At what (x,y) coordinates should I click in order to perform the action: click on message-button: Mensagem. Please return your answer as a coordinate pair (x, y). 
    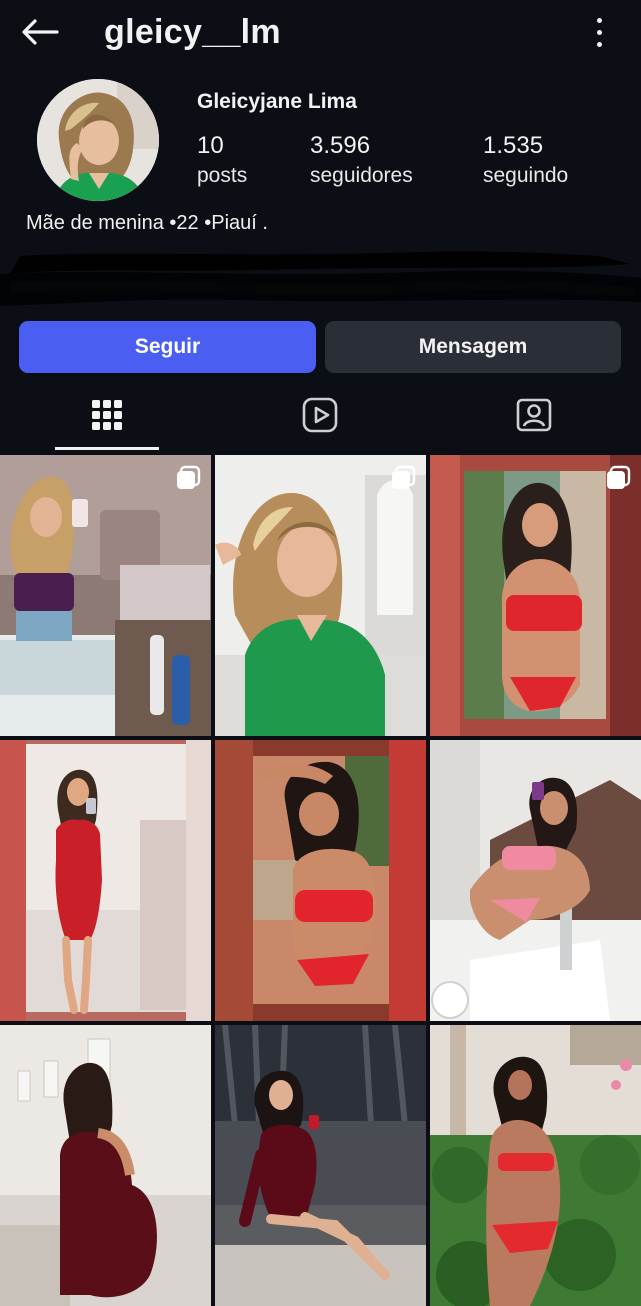
    Looking at the image, I should click on (473, 347).